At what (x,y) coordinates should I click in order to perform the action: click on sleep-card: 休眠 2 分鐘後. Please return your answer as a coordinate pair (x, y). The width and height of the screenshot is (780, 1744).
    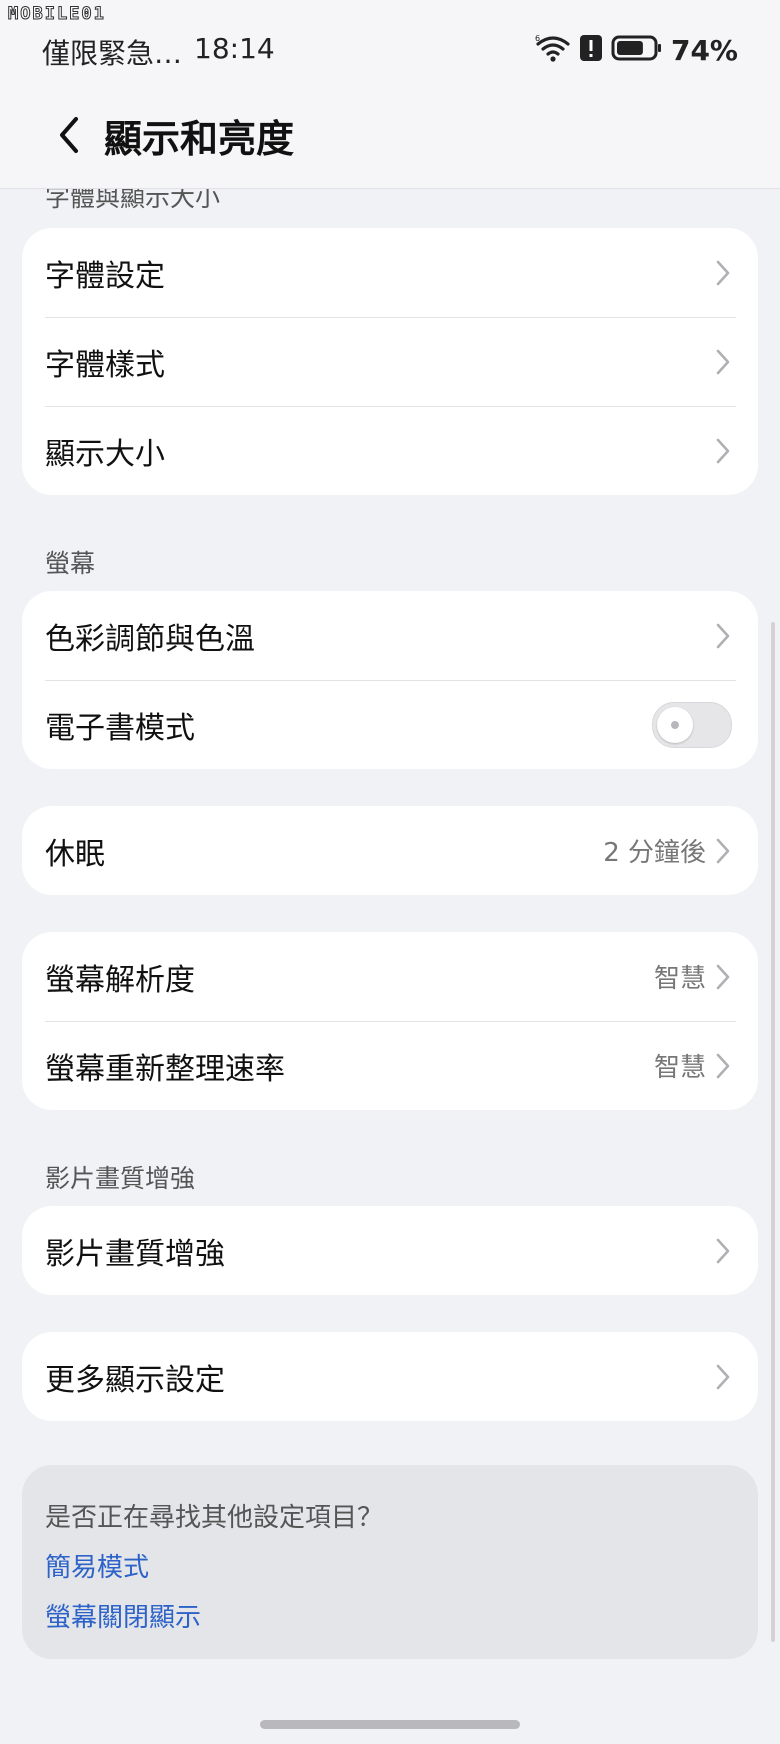
    Looking at the image, I should click on (390, 850).